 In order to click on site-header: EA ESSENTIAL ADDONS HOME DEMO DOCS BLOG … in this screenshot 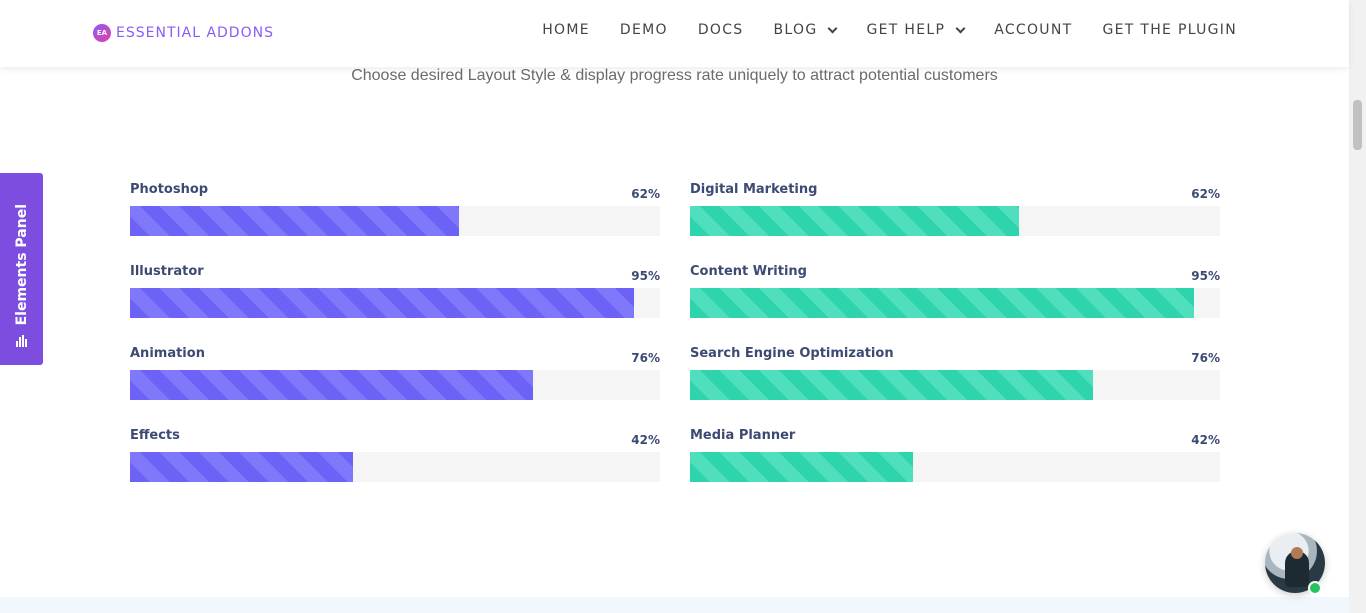, I will do `click(674, 33)`.